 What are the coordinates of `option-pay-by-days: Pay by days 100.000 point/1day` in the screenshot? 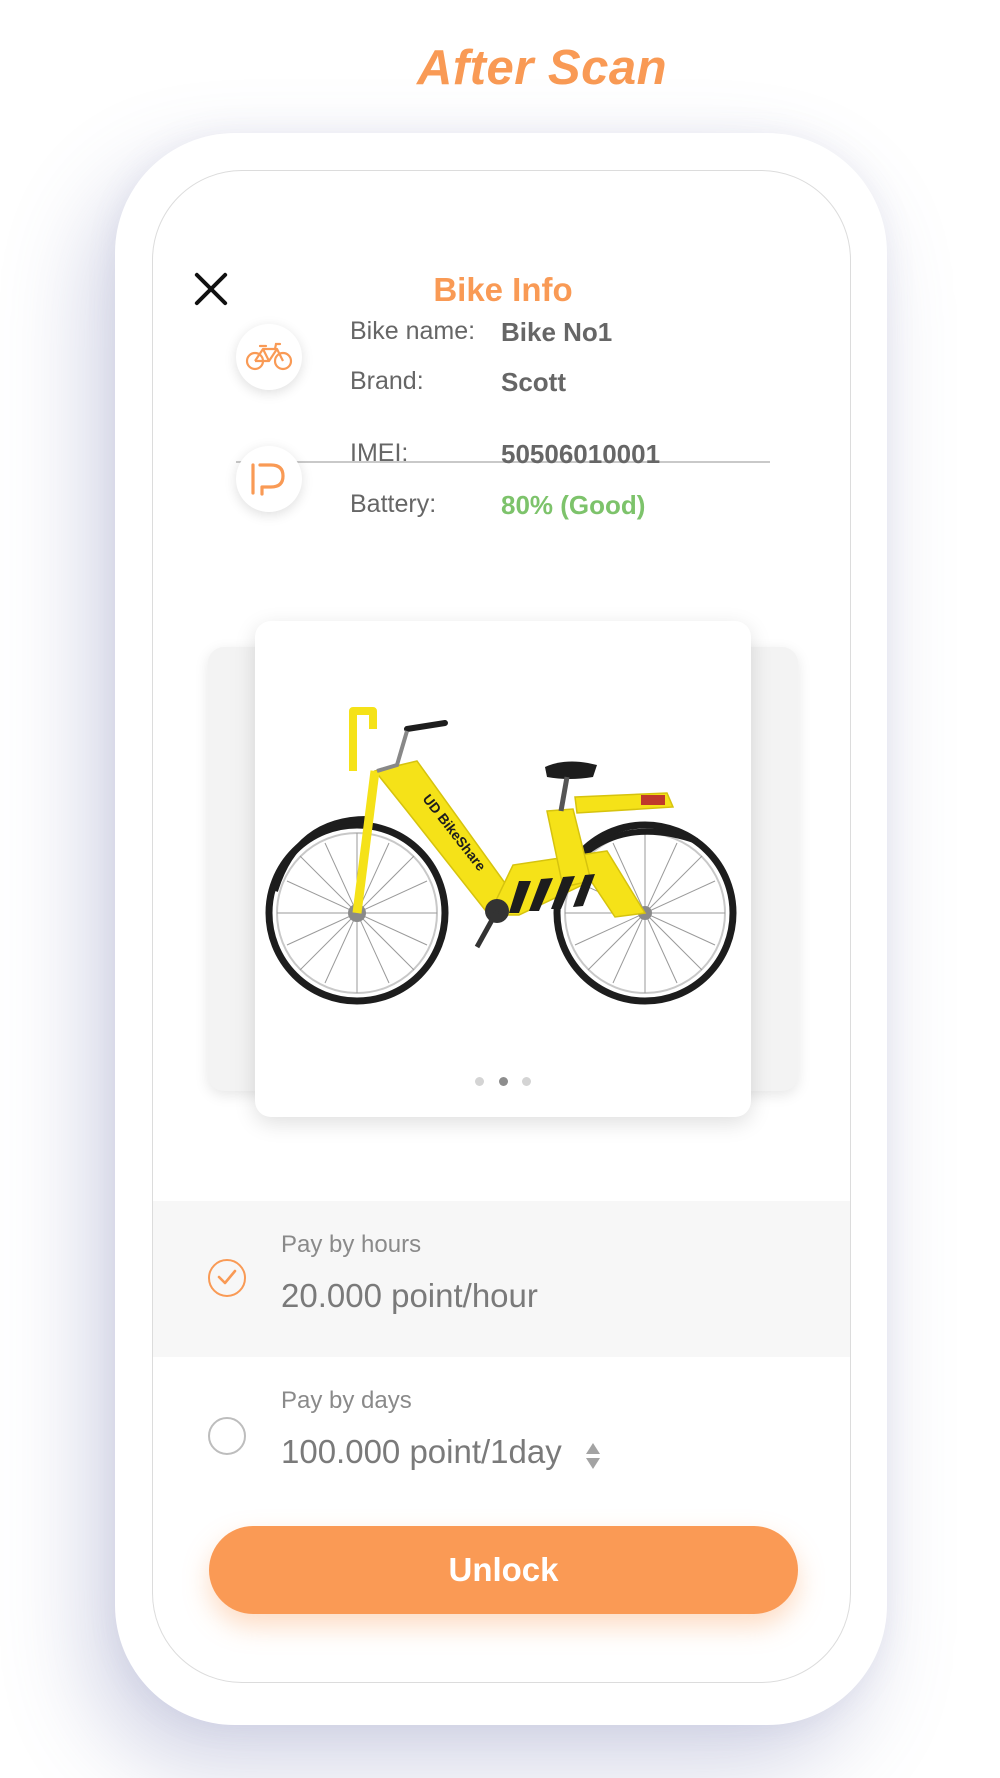 It's located at (501, 1435).